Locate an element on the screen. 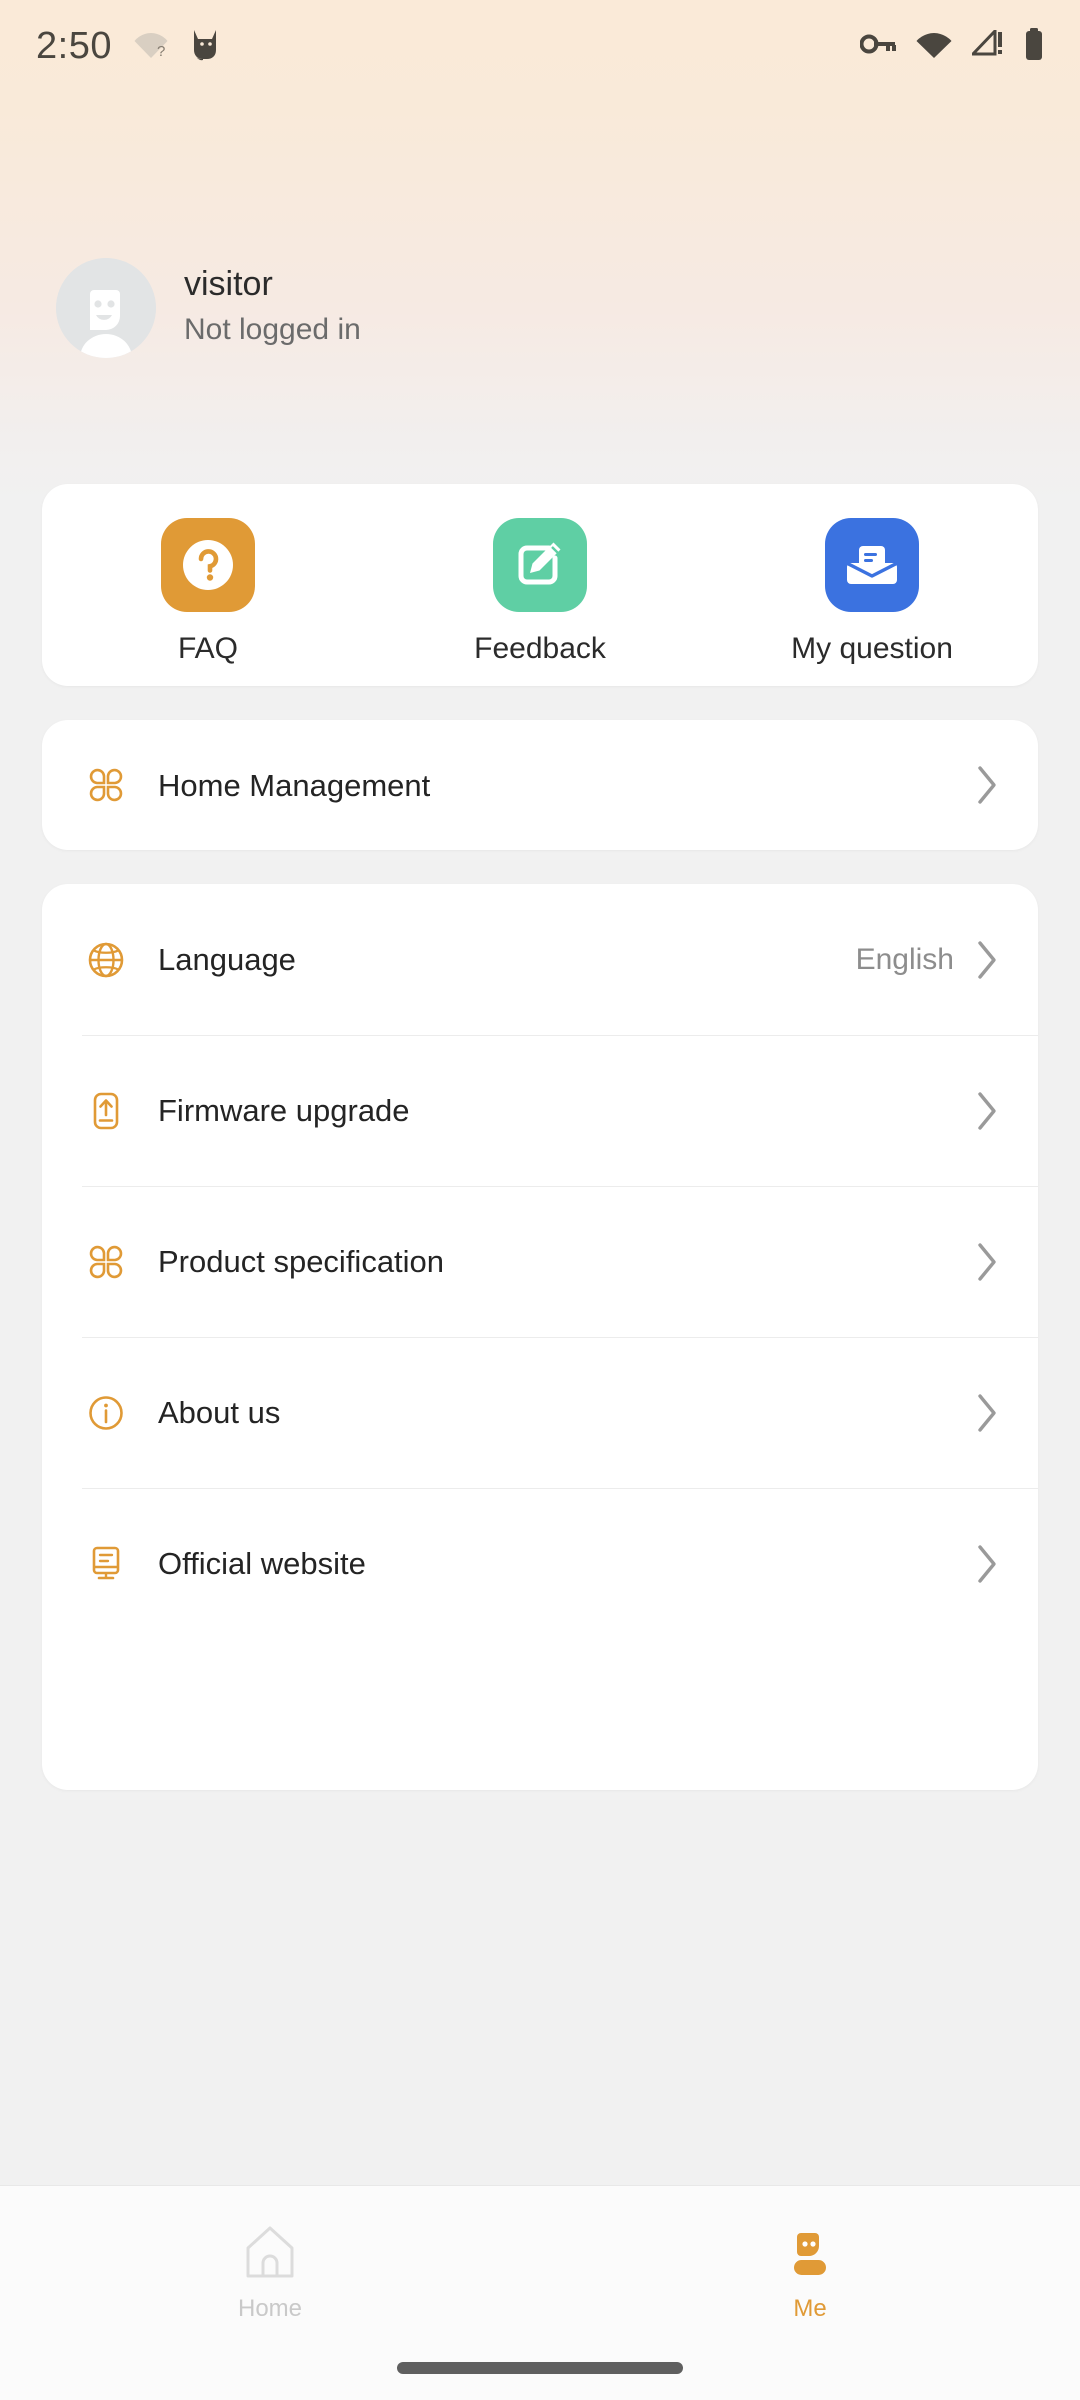  wifi-icon is located at coordinates (934, 46).